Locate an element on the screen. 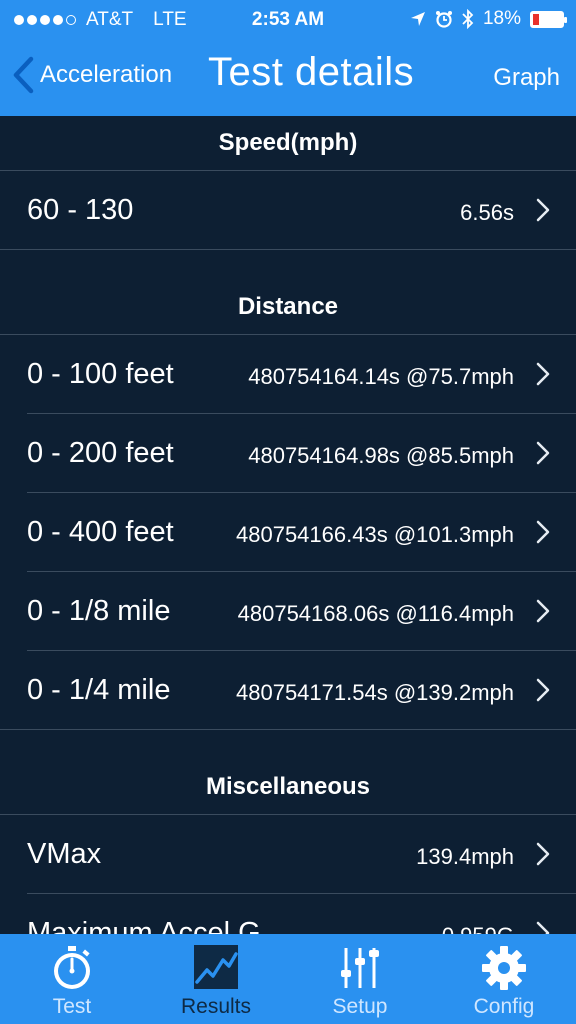 The image size is (576, 1024). chevron-left-icon is located at coordinates (23, 75).